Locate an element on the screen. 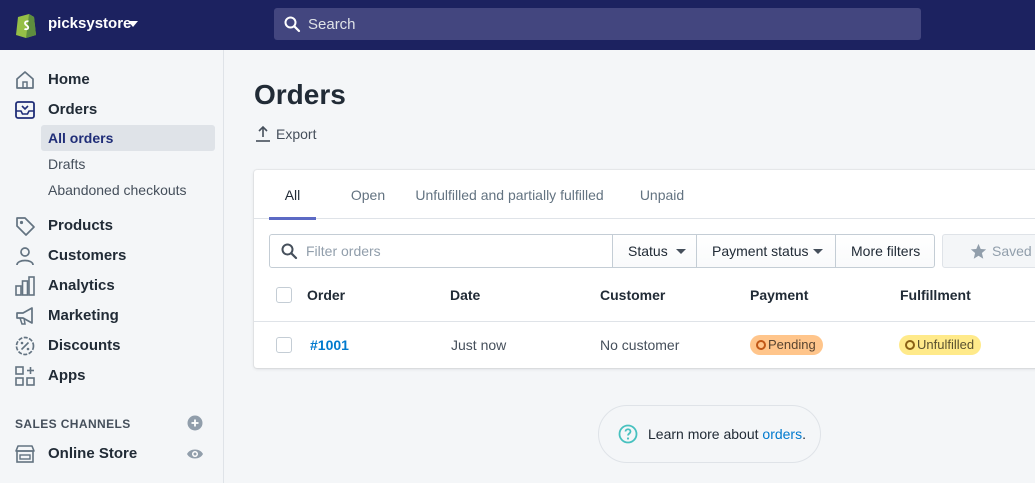 This screenshot has height=483, width=1035. sidebar-subitem-all-orders: All orders is located at coordinates (128, 138).